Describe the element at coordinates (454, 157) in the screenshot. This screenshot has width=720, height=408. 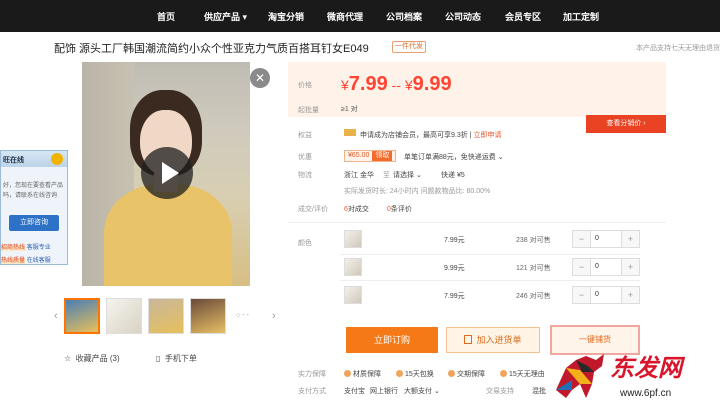
I see `free-shipping-promo: 单笔订单满88元，免快递运费 ⌄` at that location.